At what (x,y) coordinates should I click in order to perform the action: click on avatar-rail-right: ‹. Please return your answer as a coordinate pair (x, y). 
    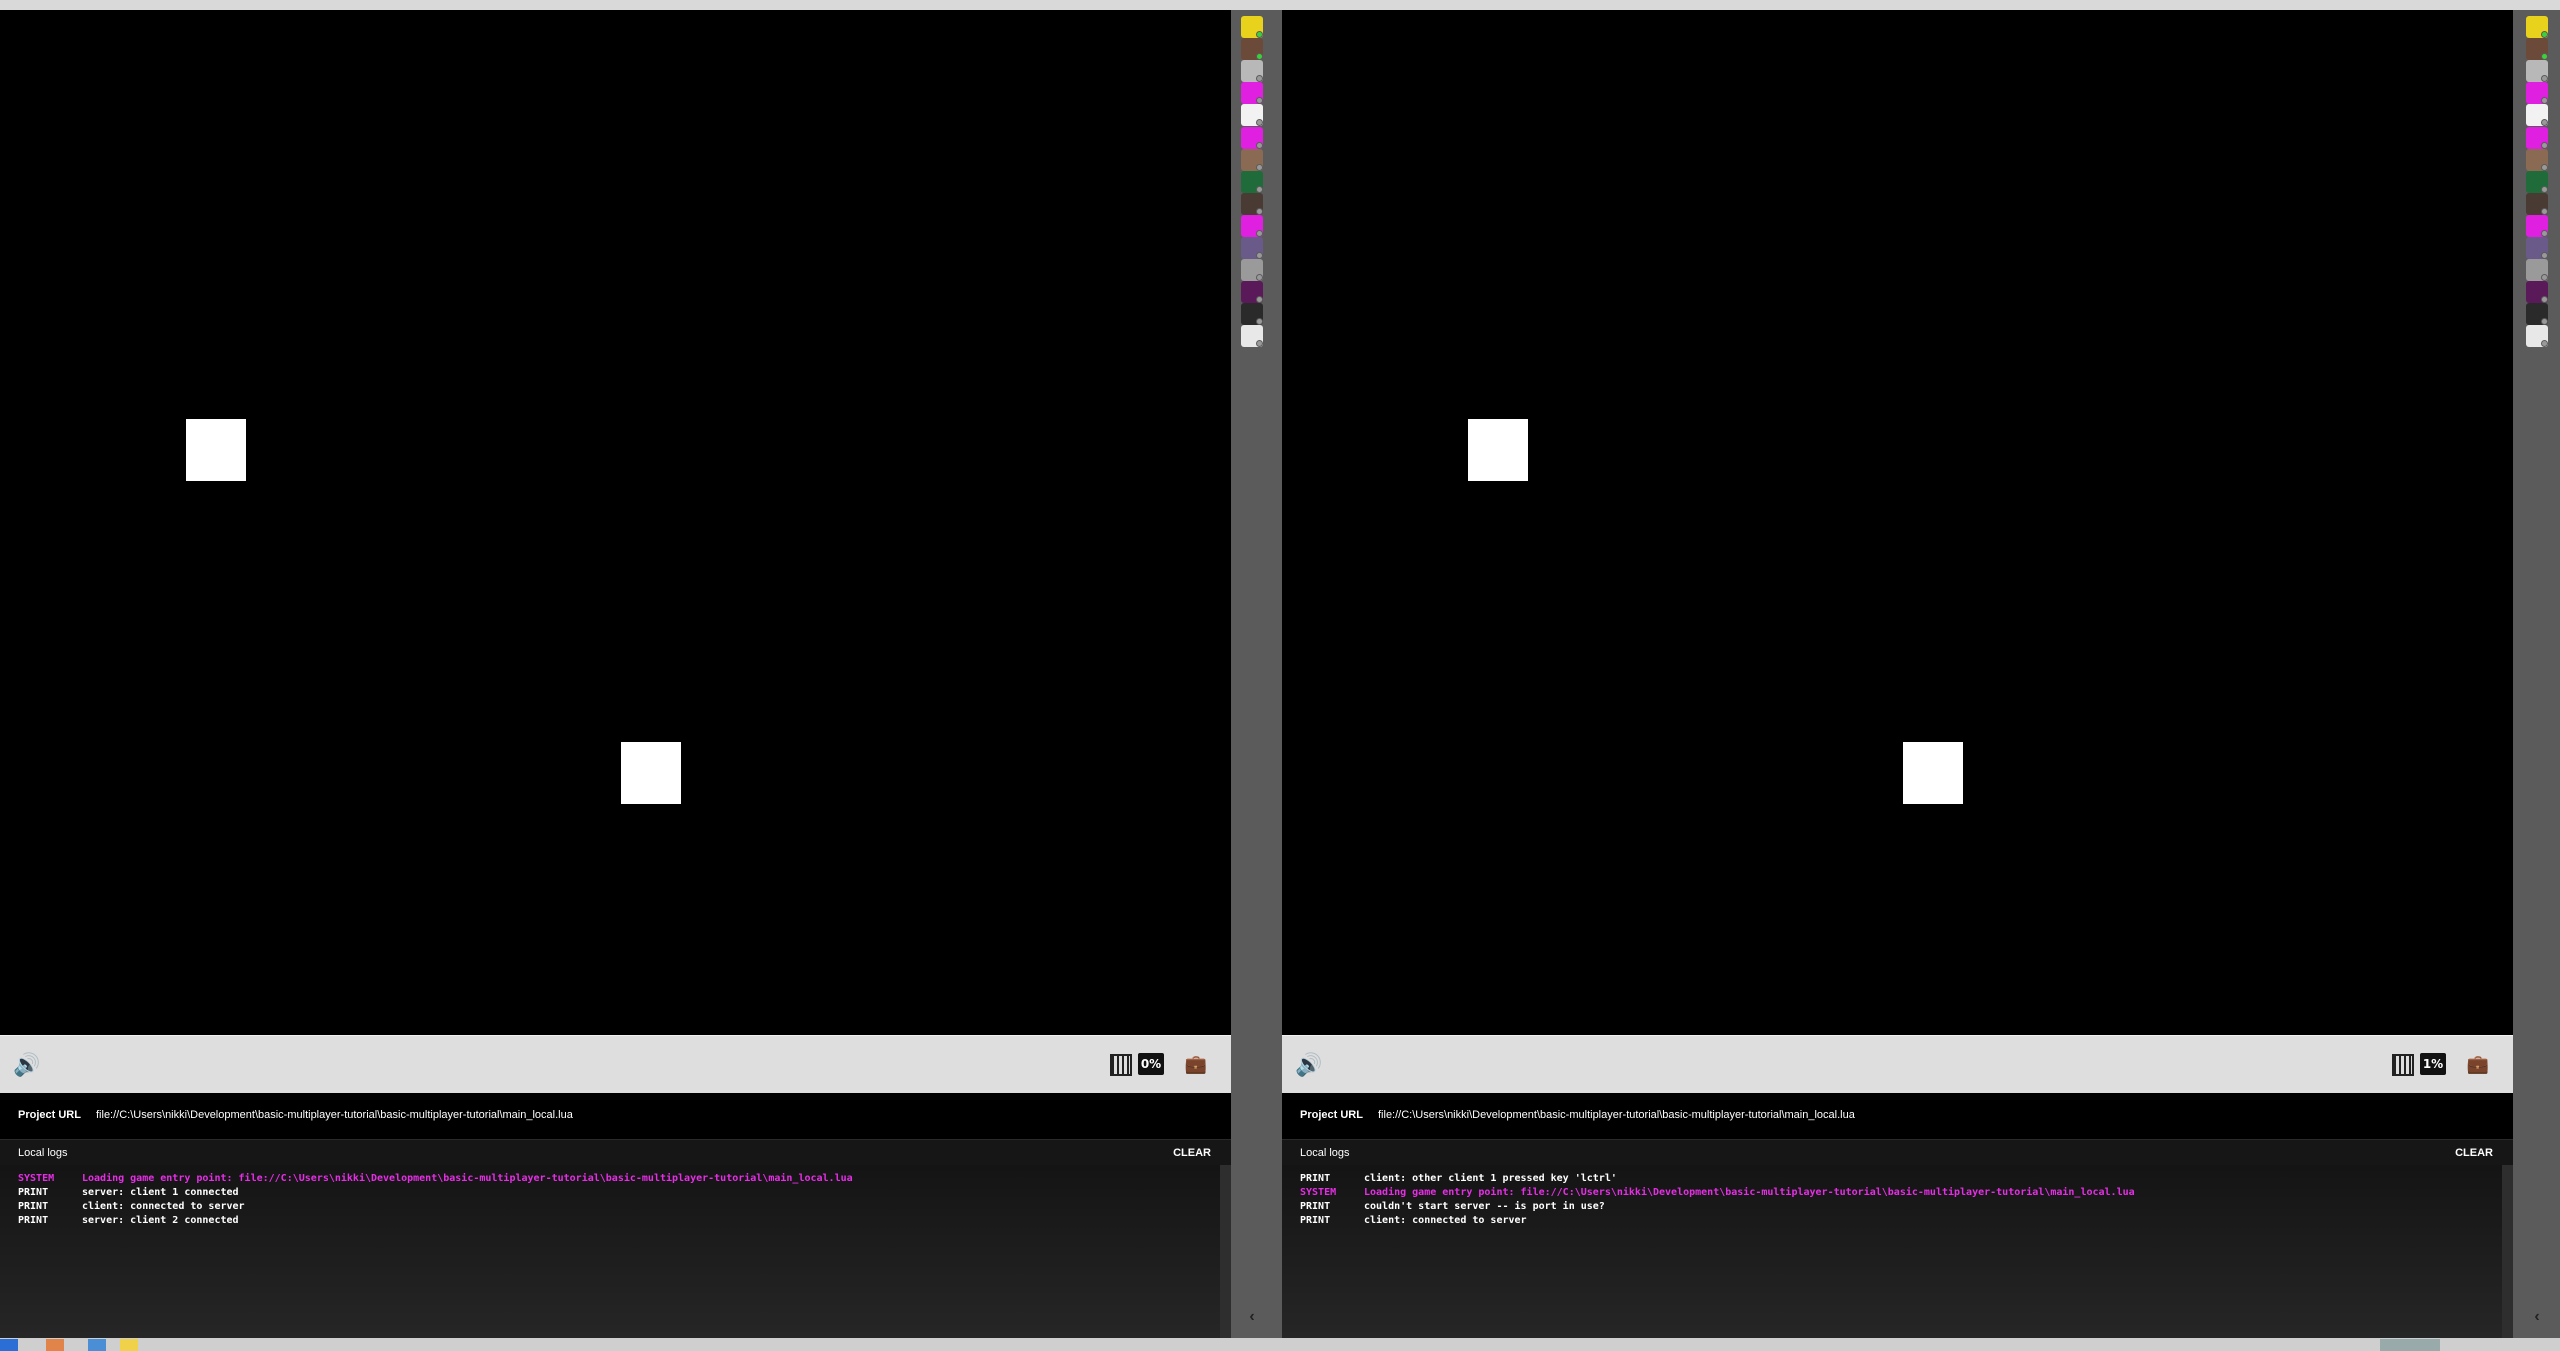
    Looking at the image, I should click on (2536, 674).